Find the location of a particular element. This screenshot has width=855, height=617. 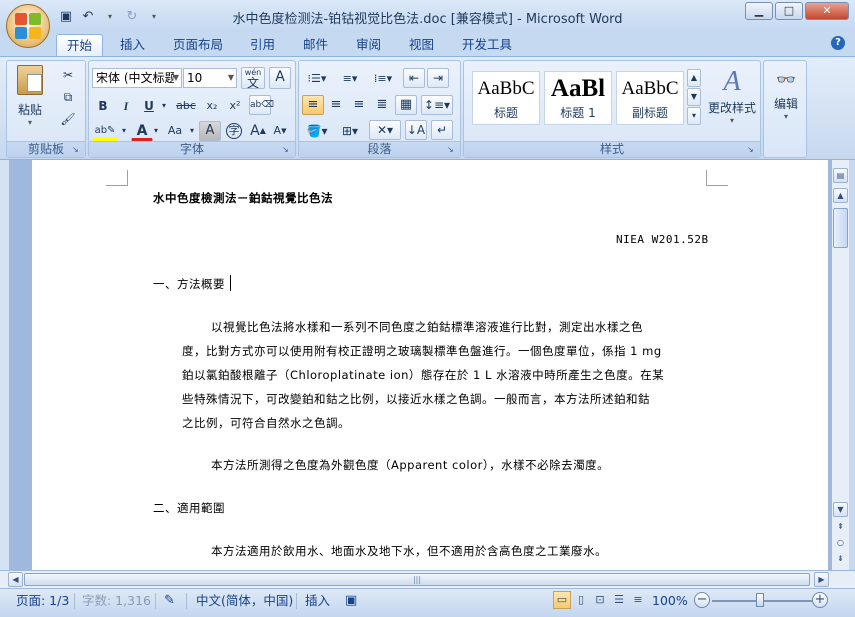

font-color-icon: A is located at coordinates (142, 131).